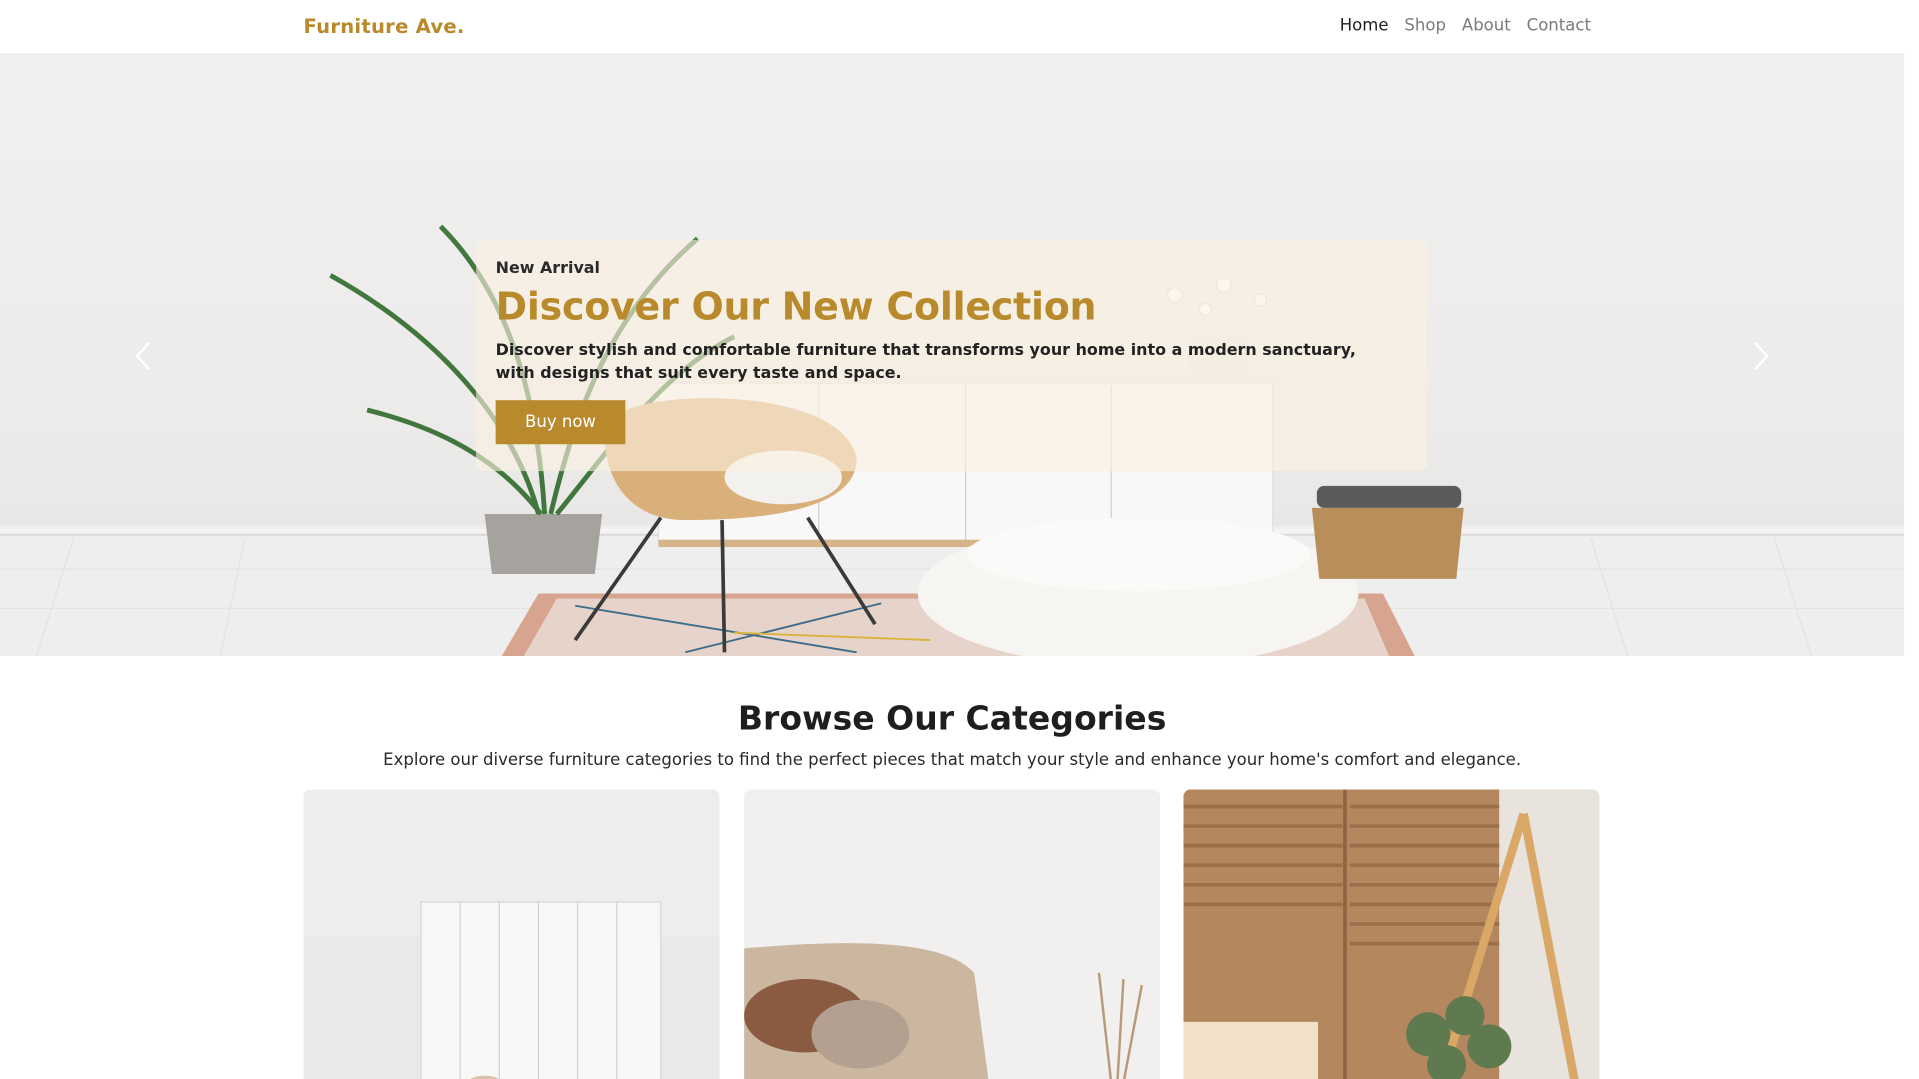  Describe the element at coordinates (796, 307) in the screenshot. I see `hero-title: Discover Our New Collection` at that location.